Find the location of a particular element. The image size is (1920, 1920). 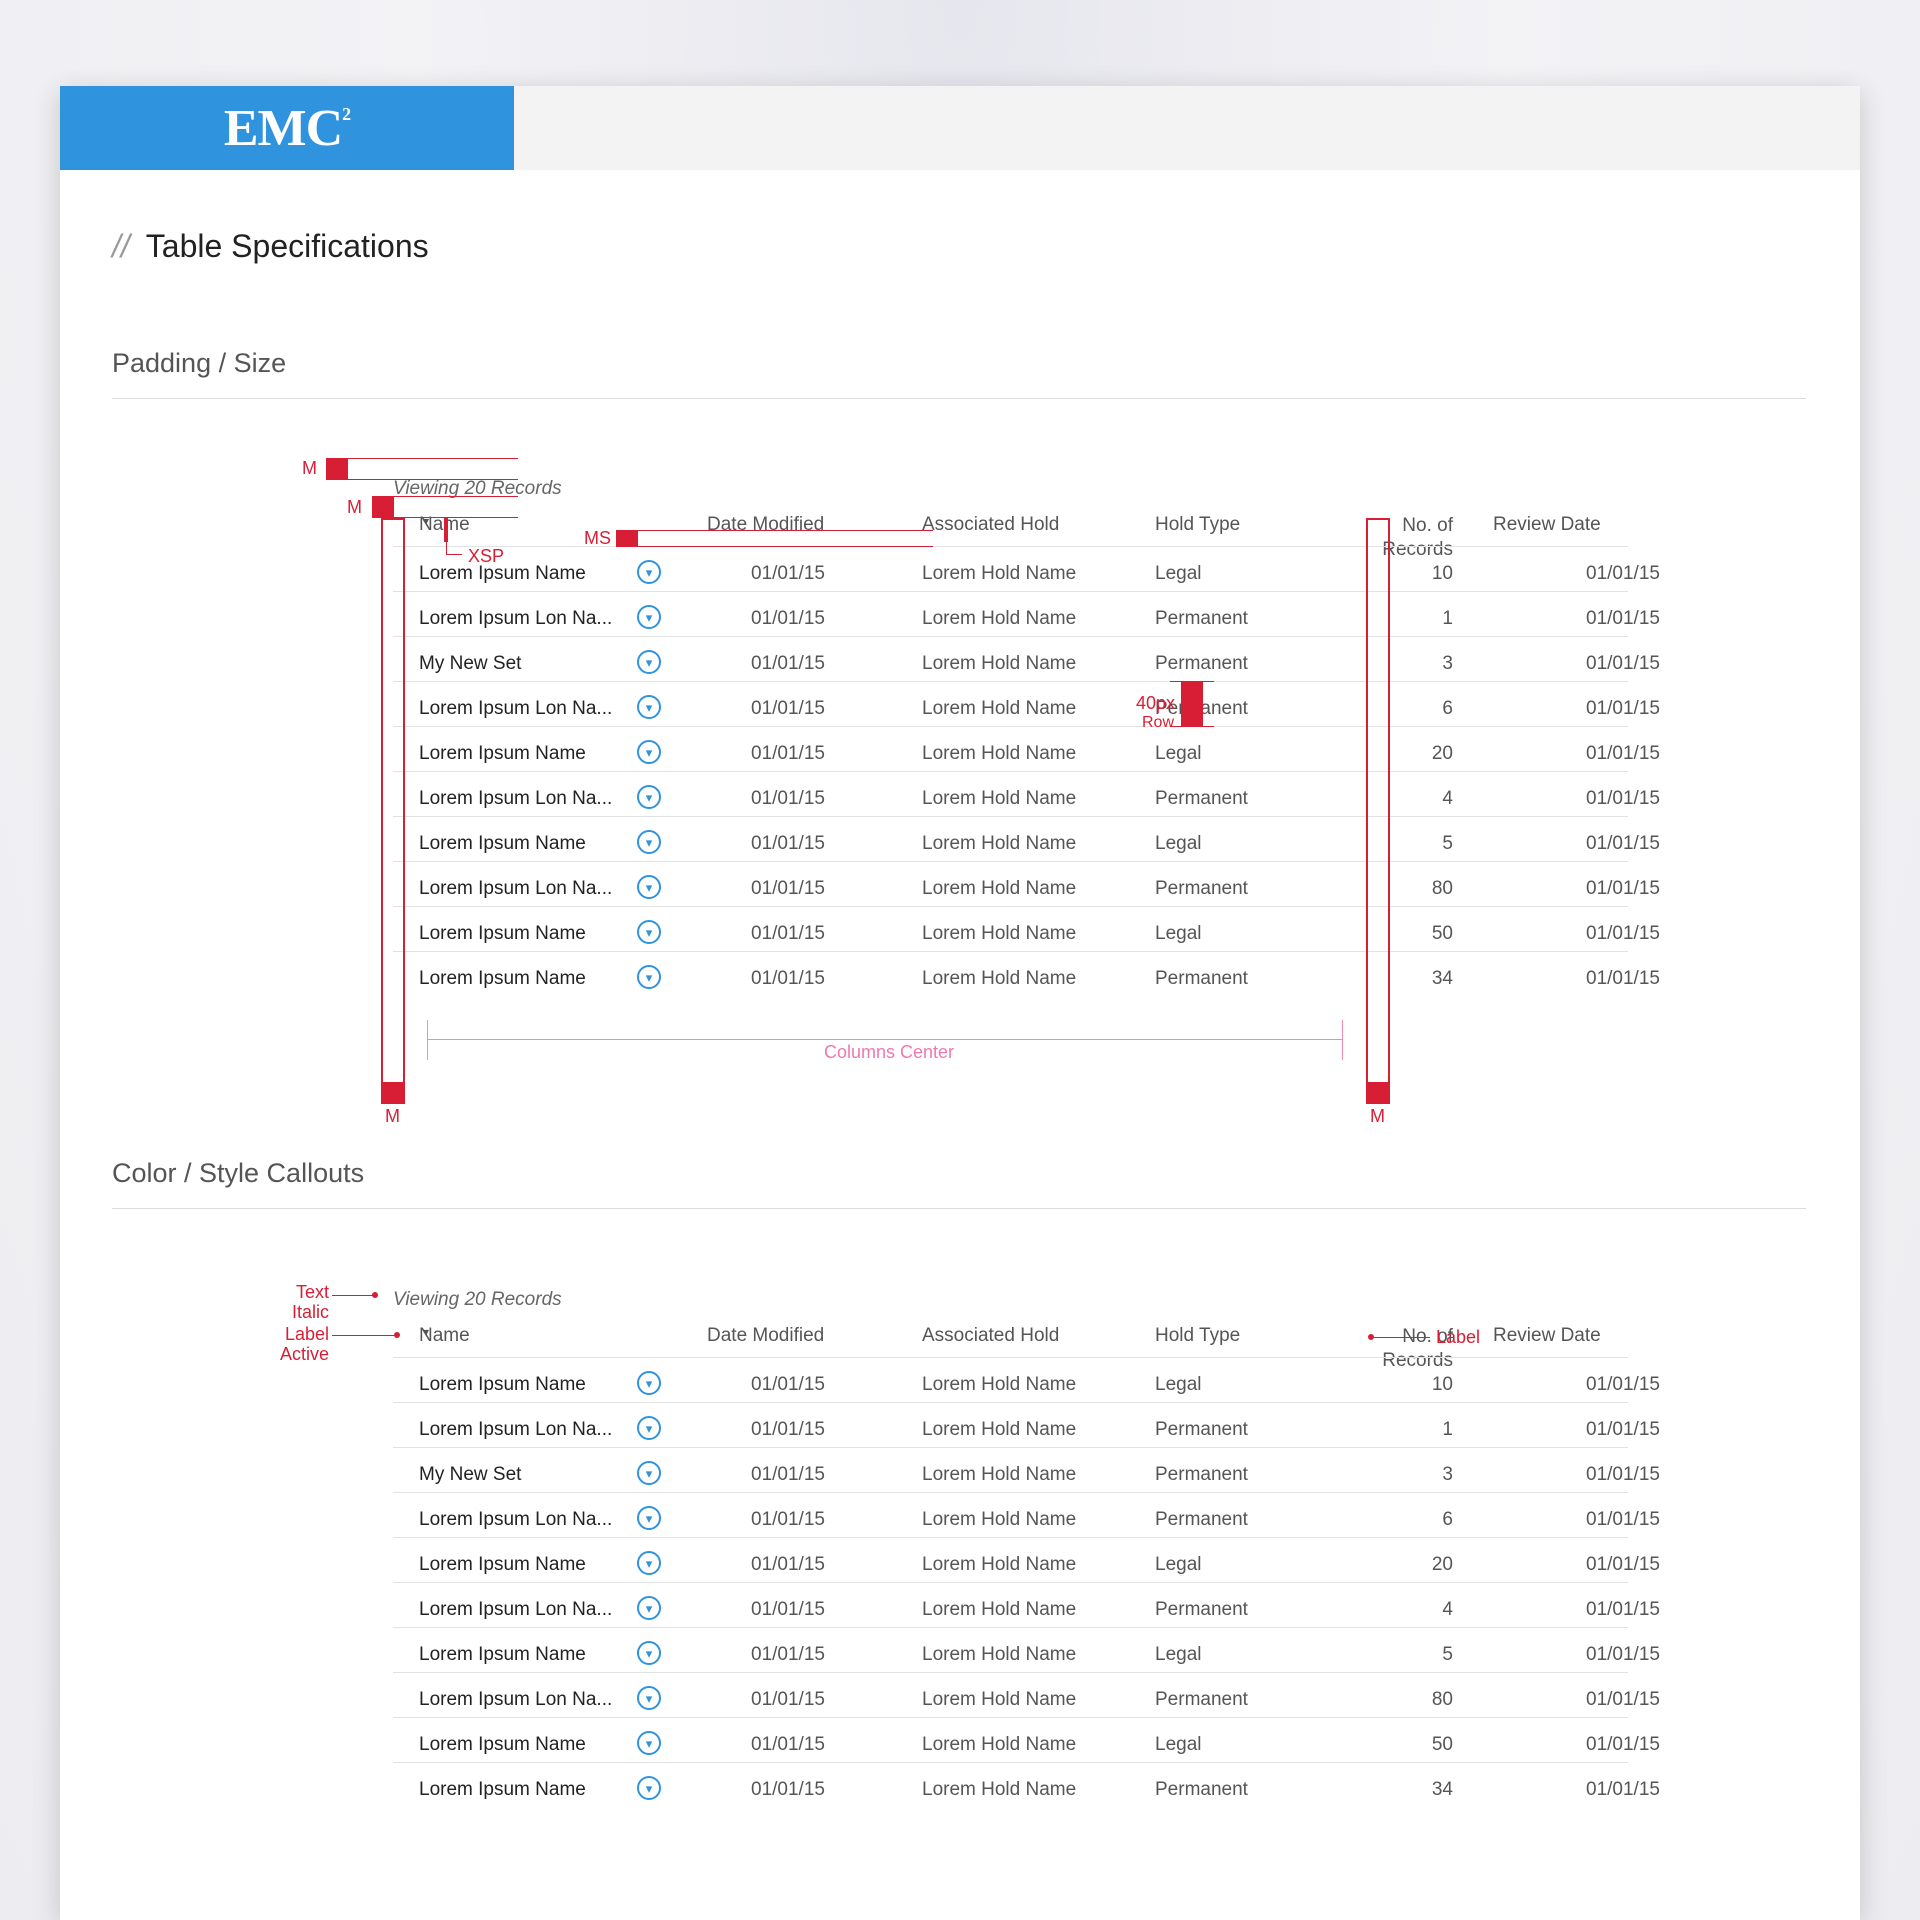

cell-records: 34 is located at coordinates (1442, 1789).